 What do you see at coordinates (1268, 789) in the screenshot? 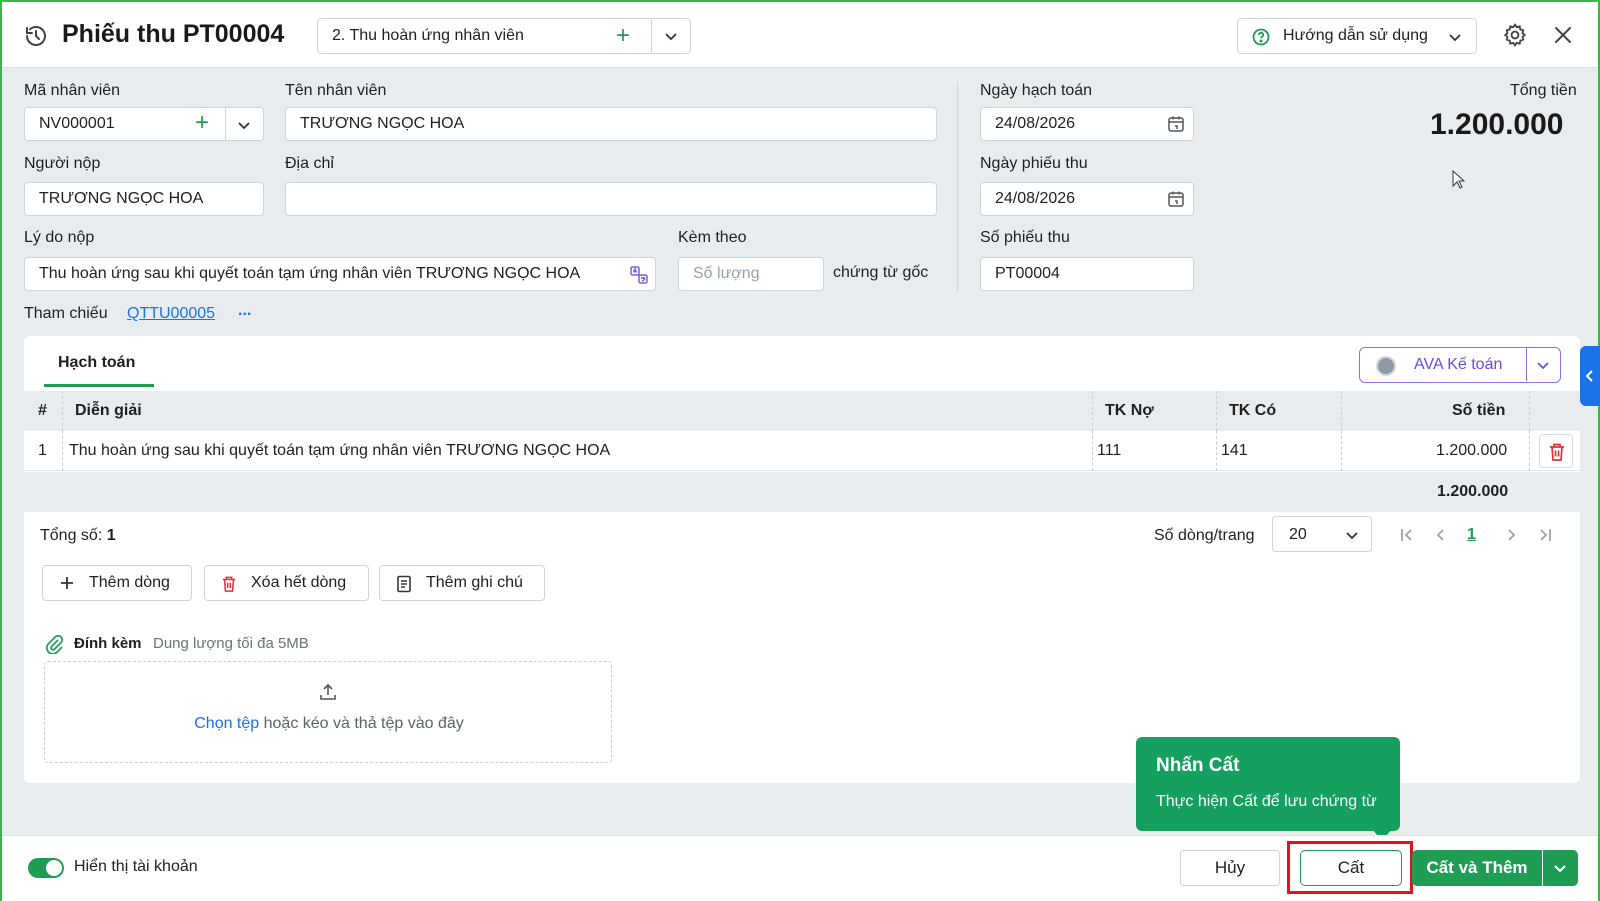
I see `guide-tooltip: Nhấn Cất Thực hiện Cất để lưu chứng từ` at bounding box center [1268, 789].